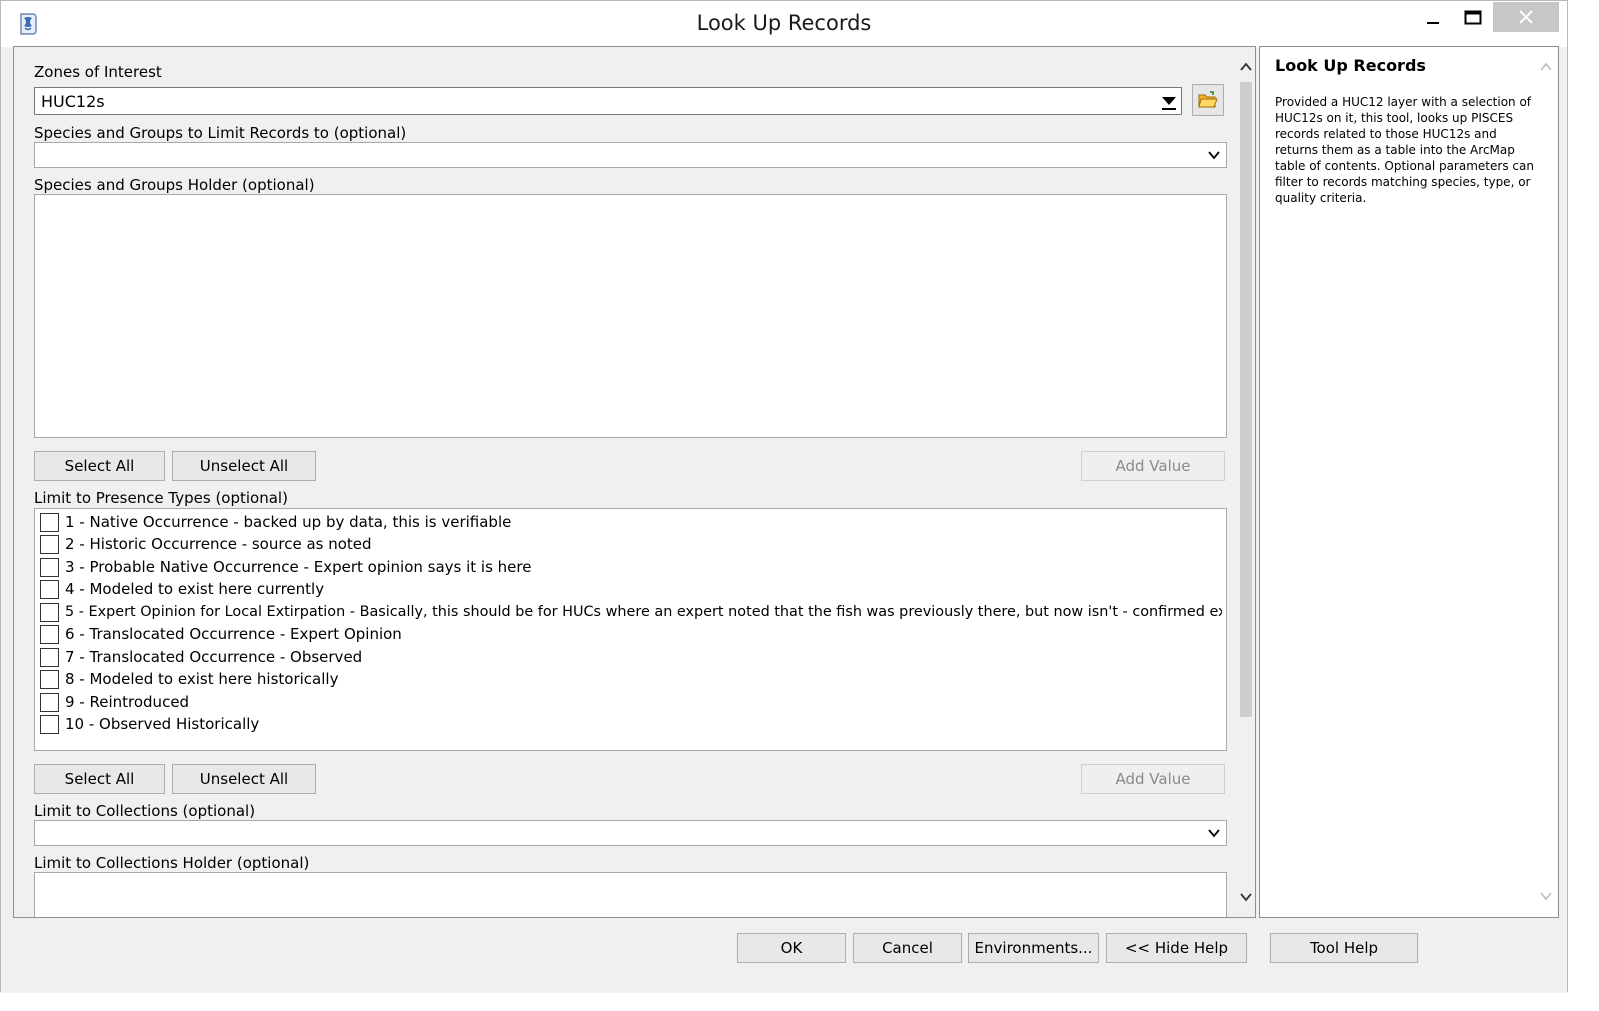 This screenshot has height=1011, width=1599. What do you see at coordinates (174, 185) in the screenshot?
I see `species-holder-label: Species and Groups Holder (optional)` at bounding box center [174, 185].